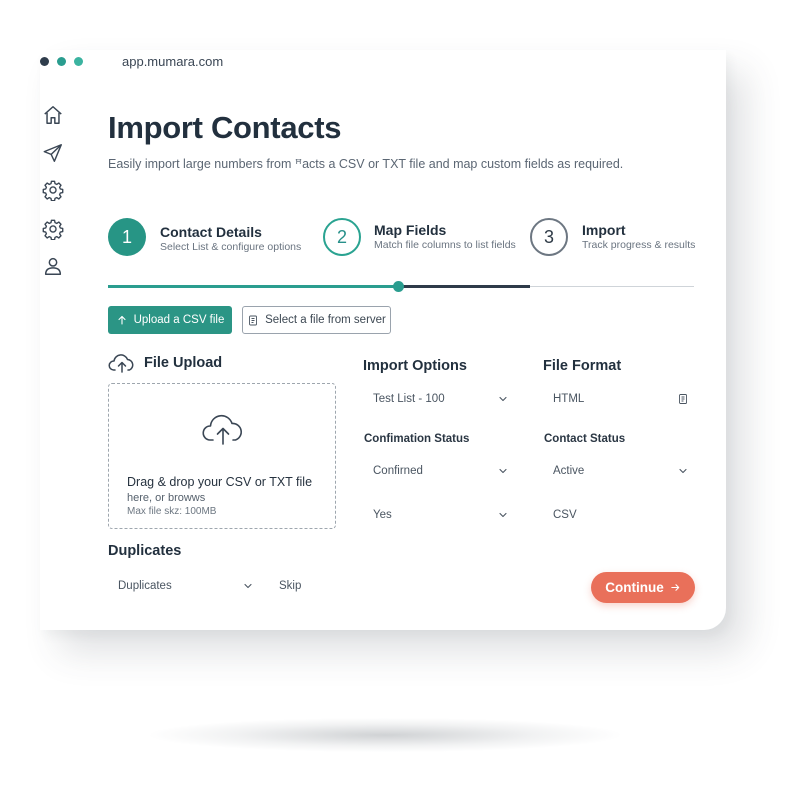  What do you see at coordinates (304, 587) in the screenshot?
I see `duplicates-action: Skip` at bounding box center [304, 587].